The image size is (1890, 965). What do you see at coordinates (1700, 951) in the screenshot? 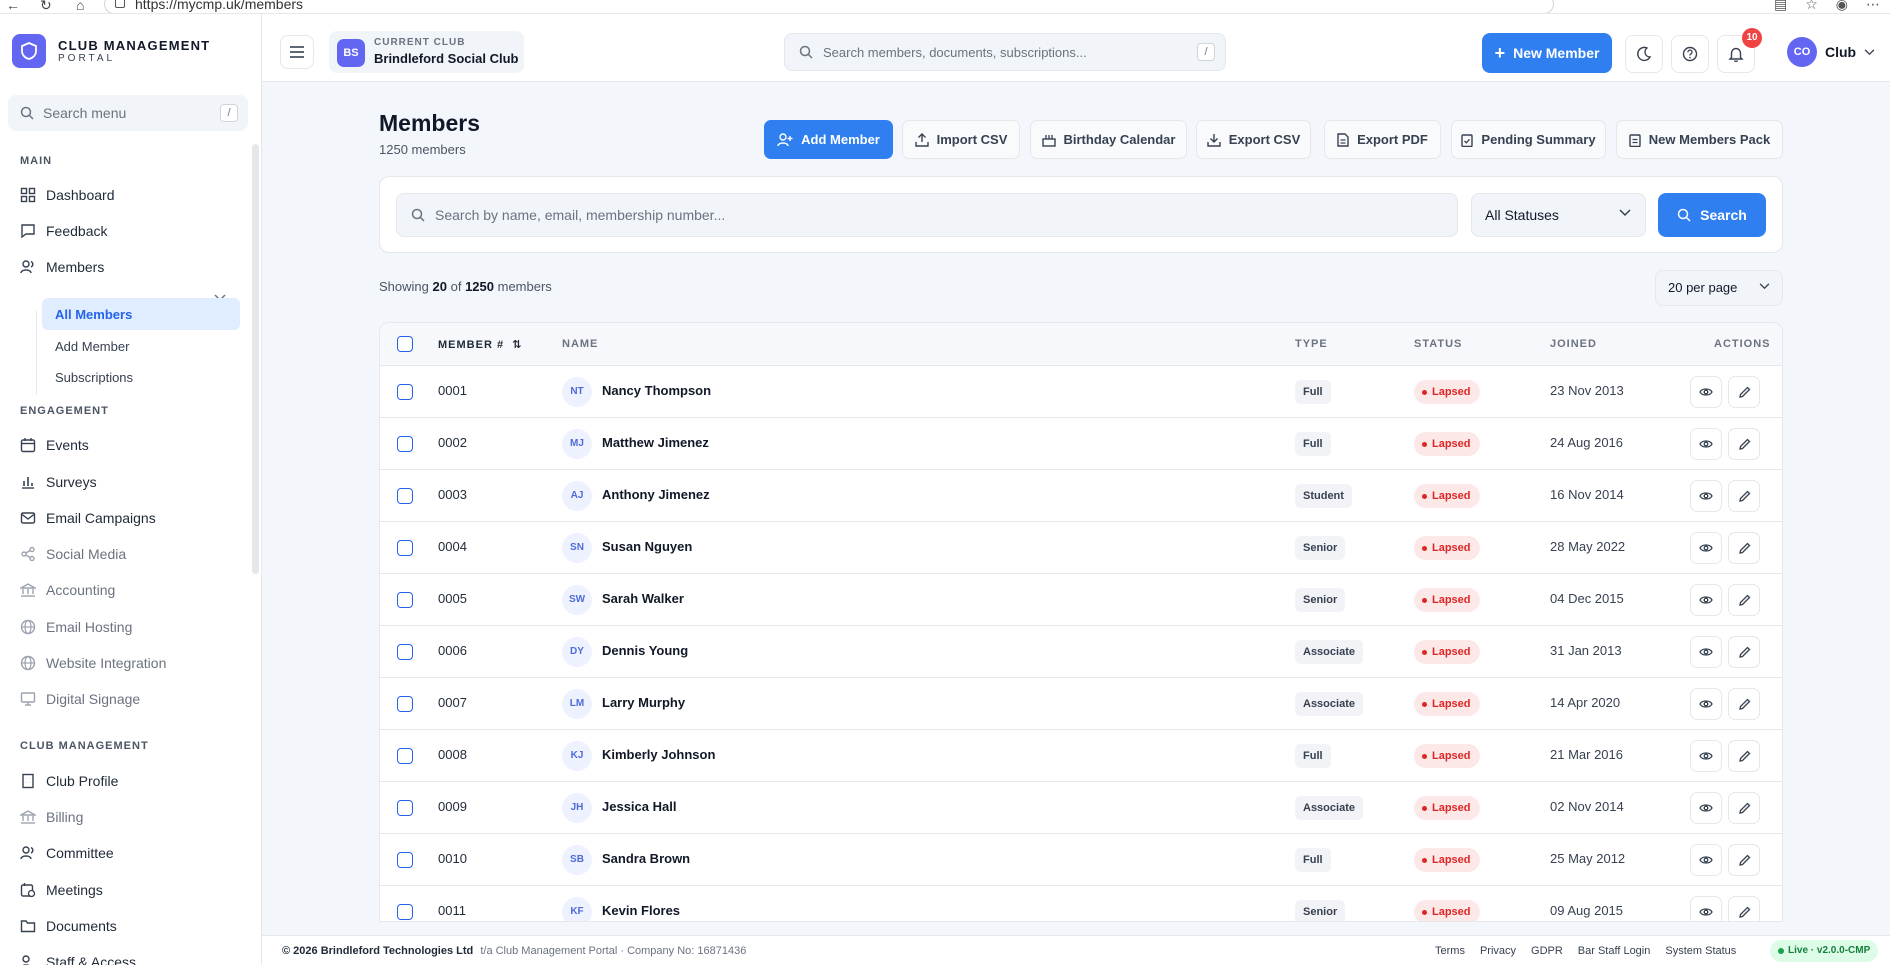
I see `system-status-link: System Status` at bounding box center [1700, 951].